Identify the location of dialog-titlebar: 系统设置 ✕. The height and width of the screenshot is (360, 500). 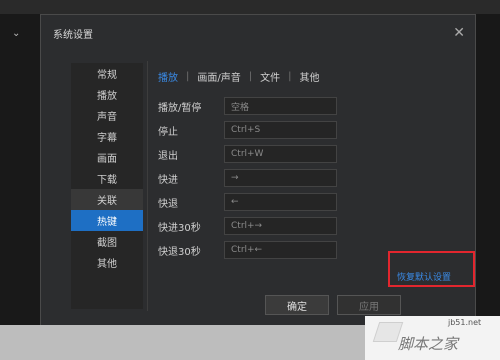
(258, 33).